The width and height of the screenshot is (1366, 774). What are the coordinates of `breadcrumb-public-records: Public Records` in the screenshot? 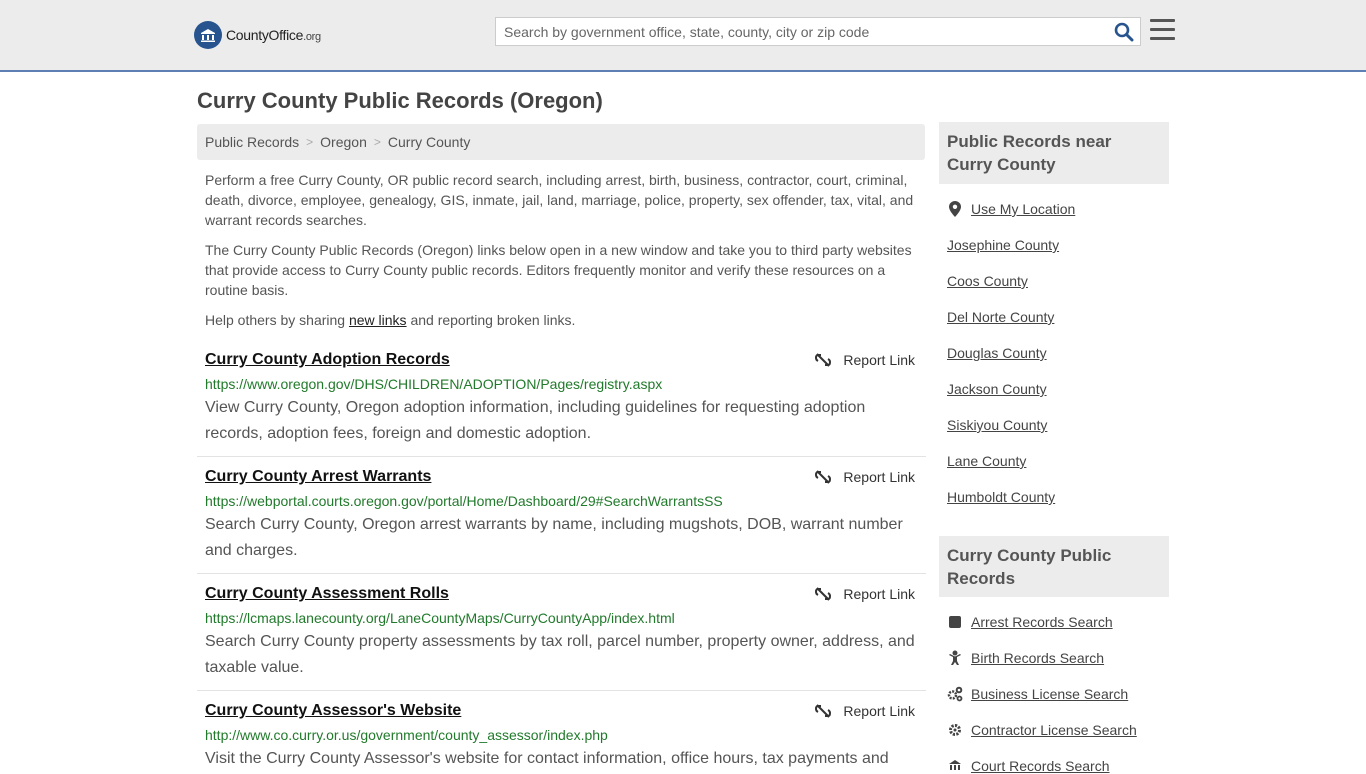 It's located at (252, 142).